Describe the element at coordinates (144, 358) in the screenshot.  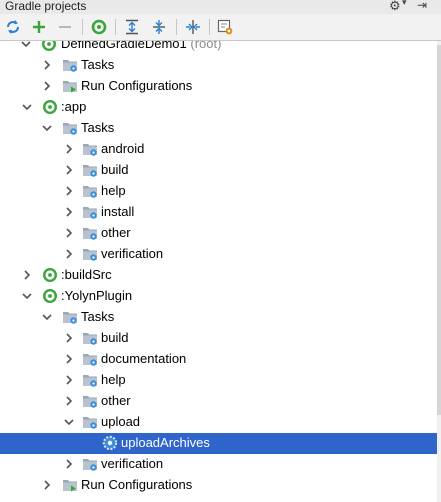
I see `tree-node-label: documentation` at that location.